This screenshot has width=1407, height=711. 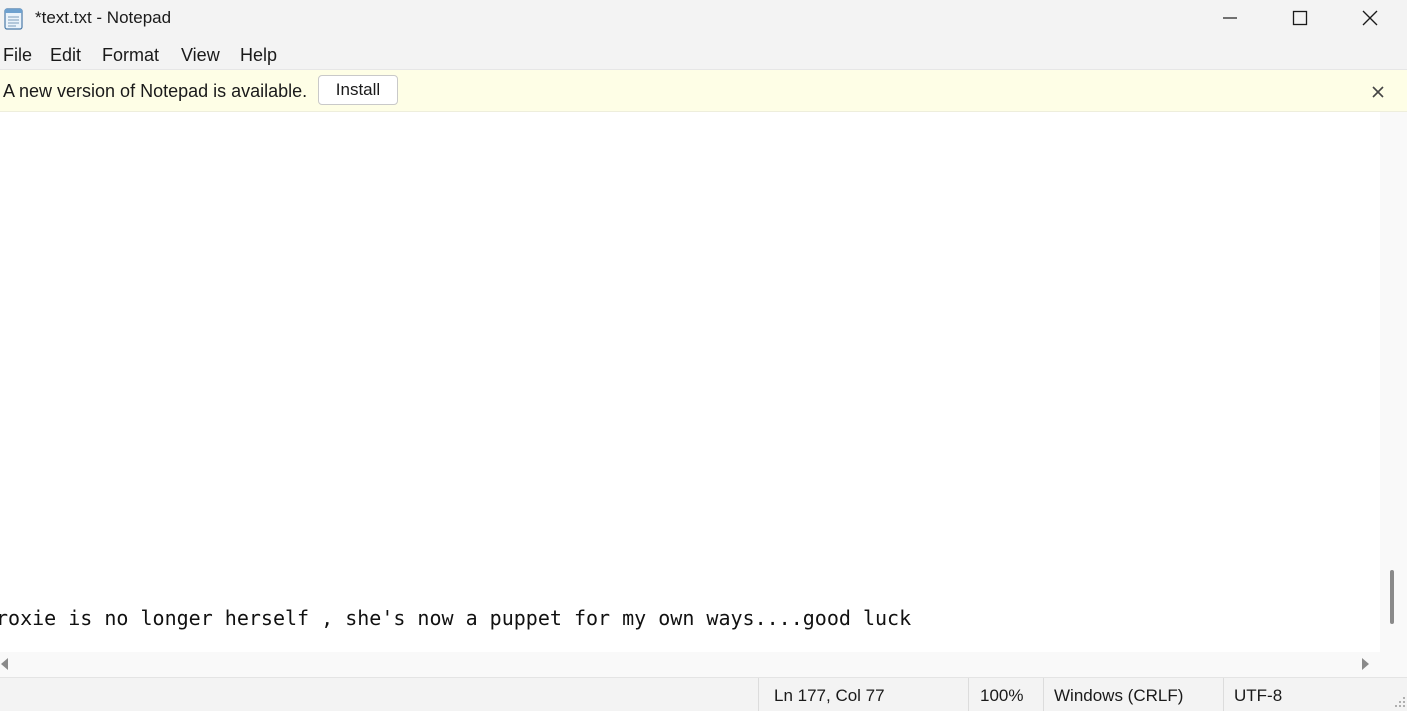 What do you see at coordinates (200, 55) in the screenshot?
I see `menu-view: View` at bounding box center [200, 55].